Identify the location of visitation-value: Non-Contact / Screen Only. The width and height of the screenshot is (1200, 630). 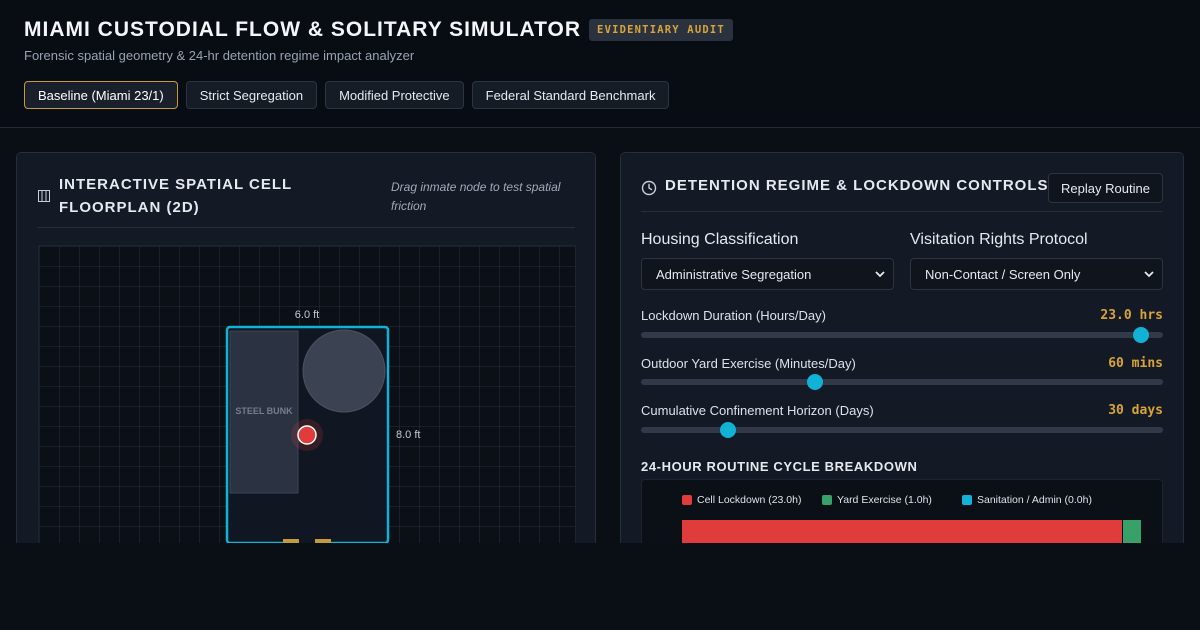
(1003, 274).